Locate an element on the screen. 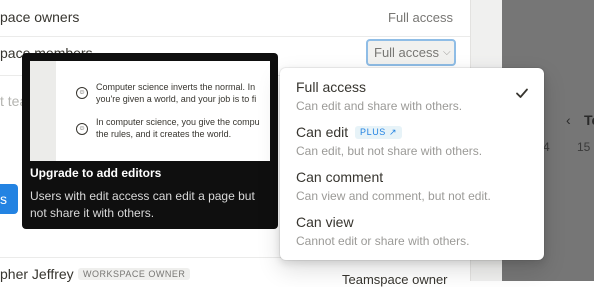 This screenshot has height=287, width=594. chevron-down-icon: ⌵ is located at coordinates (447, 52).